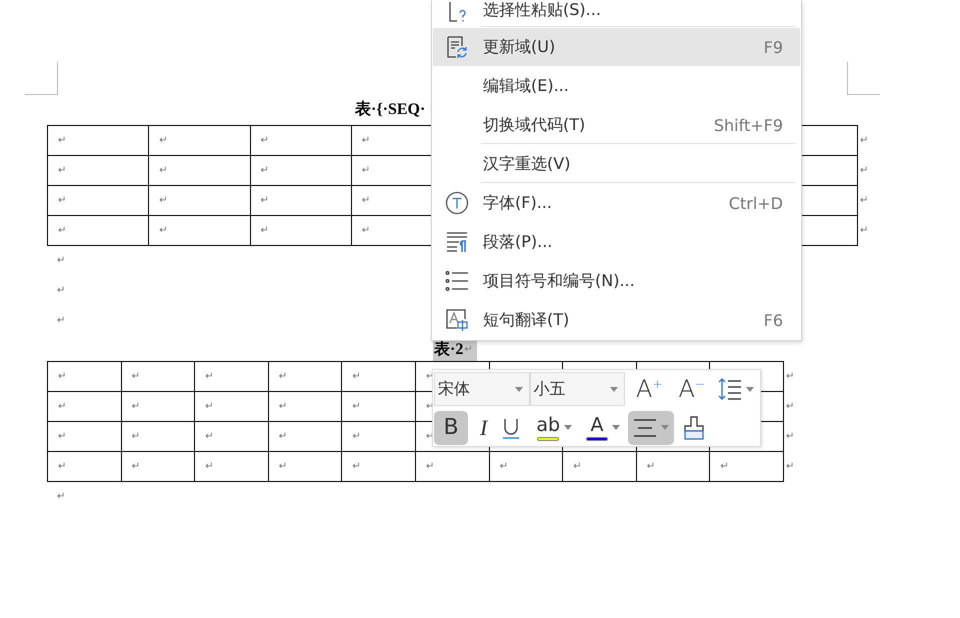 Image resolution: width=960 pixels, height=618 pixels. I want to click on font-name-dropdown: 宋体, so click(482, 389).